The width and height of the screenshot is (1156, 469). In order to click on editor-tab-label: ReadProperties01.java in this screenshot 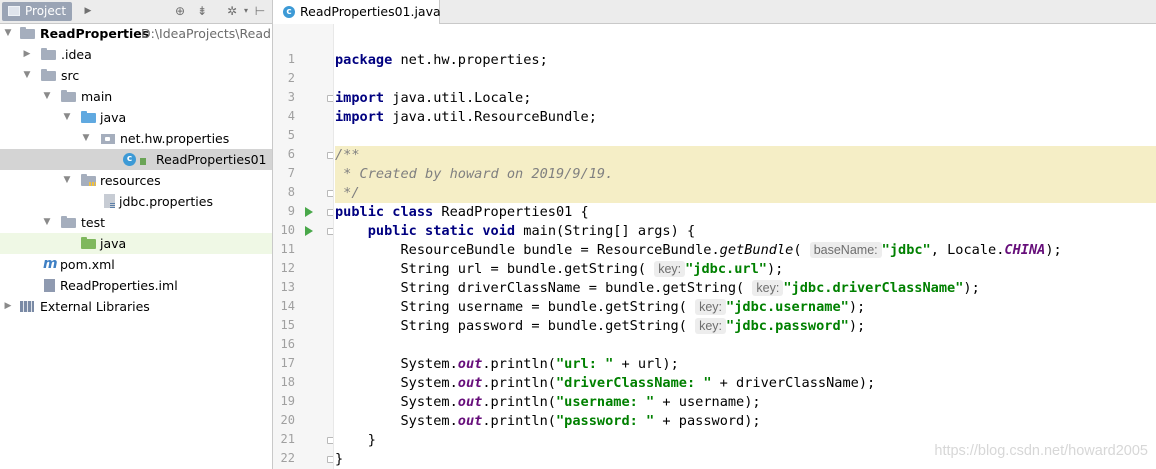, I will do `click(370, 11)`.